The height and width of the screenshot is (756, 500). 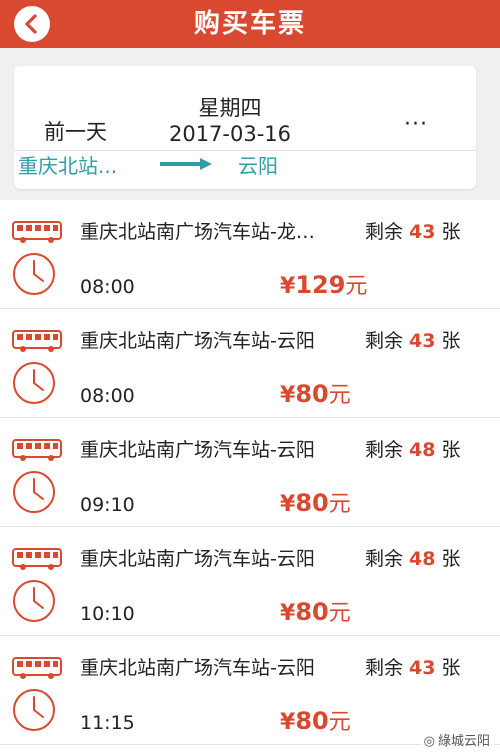 What do you see at coordinates (320, 285) in the screenshot?
I see `price-value: 129` at bounding box center [320, 285].